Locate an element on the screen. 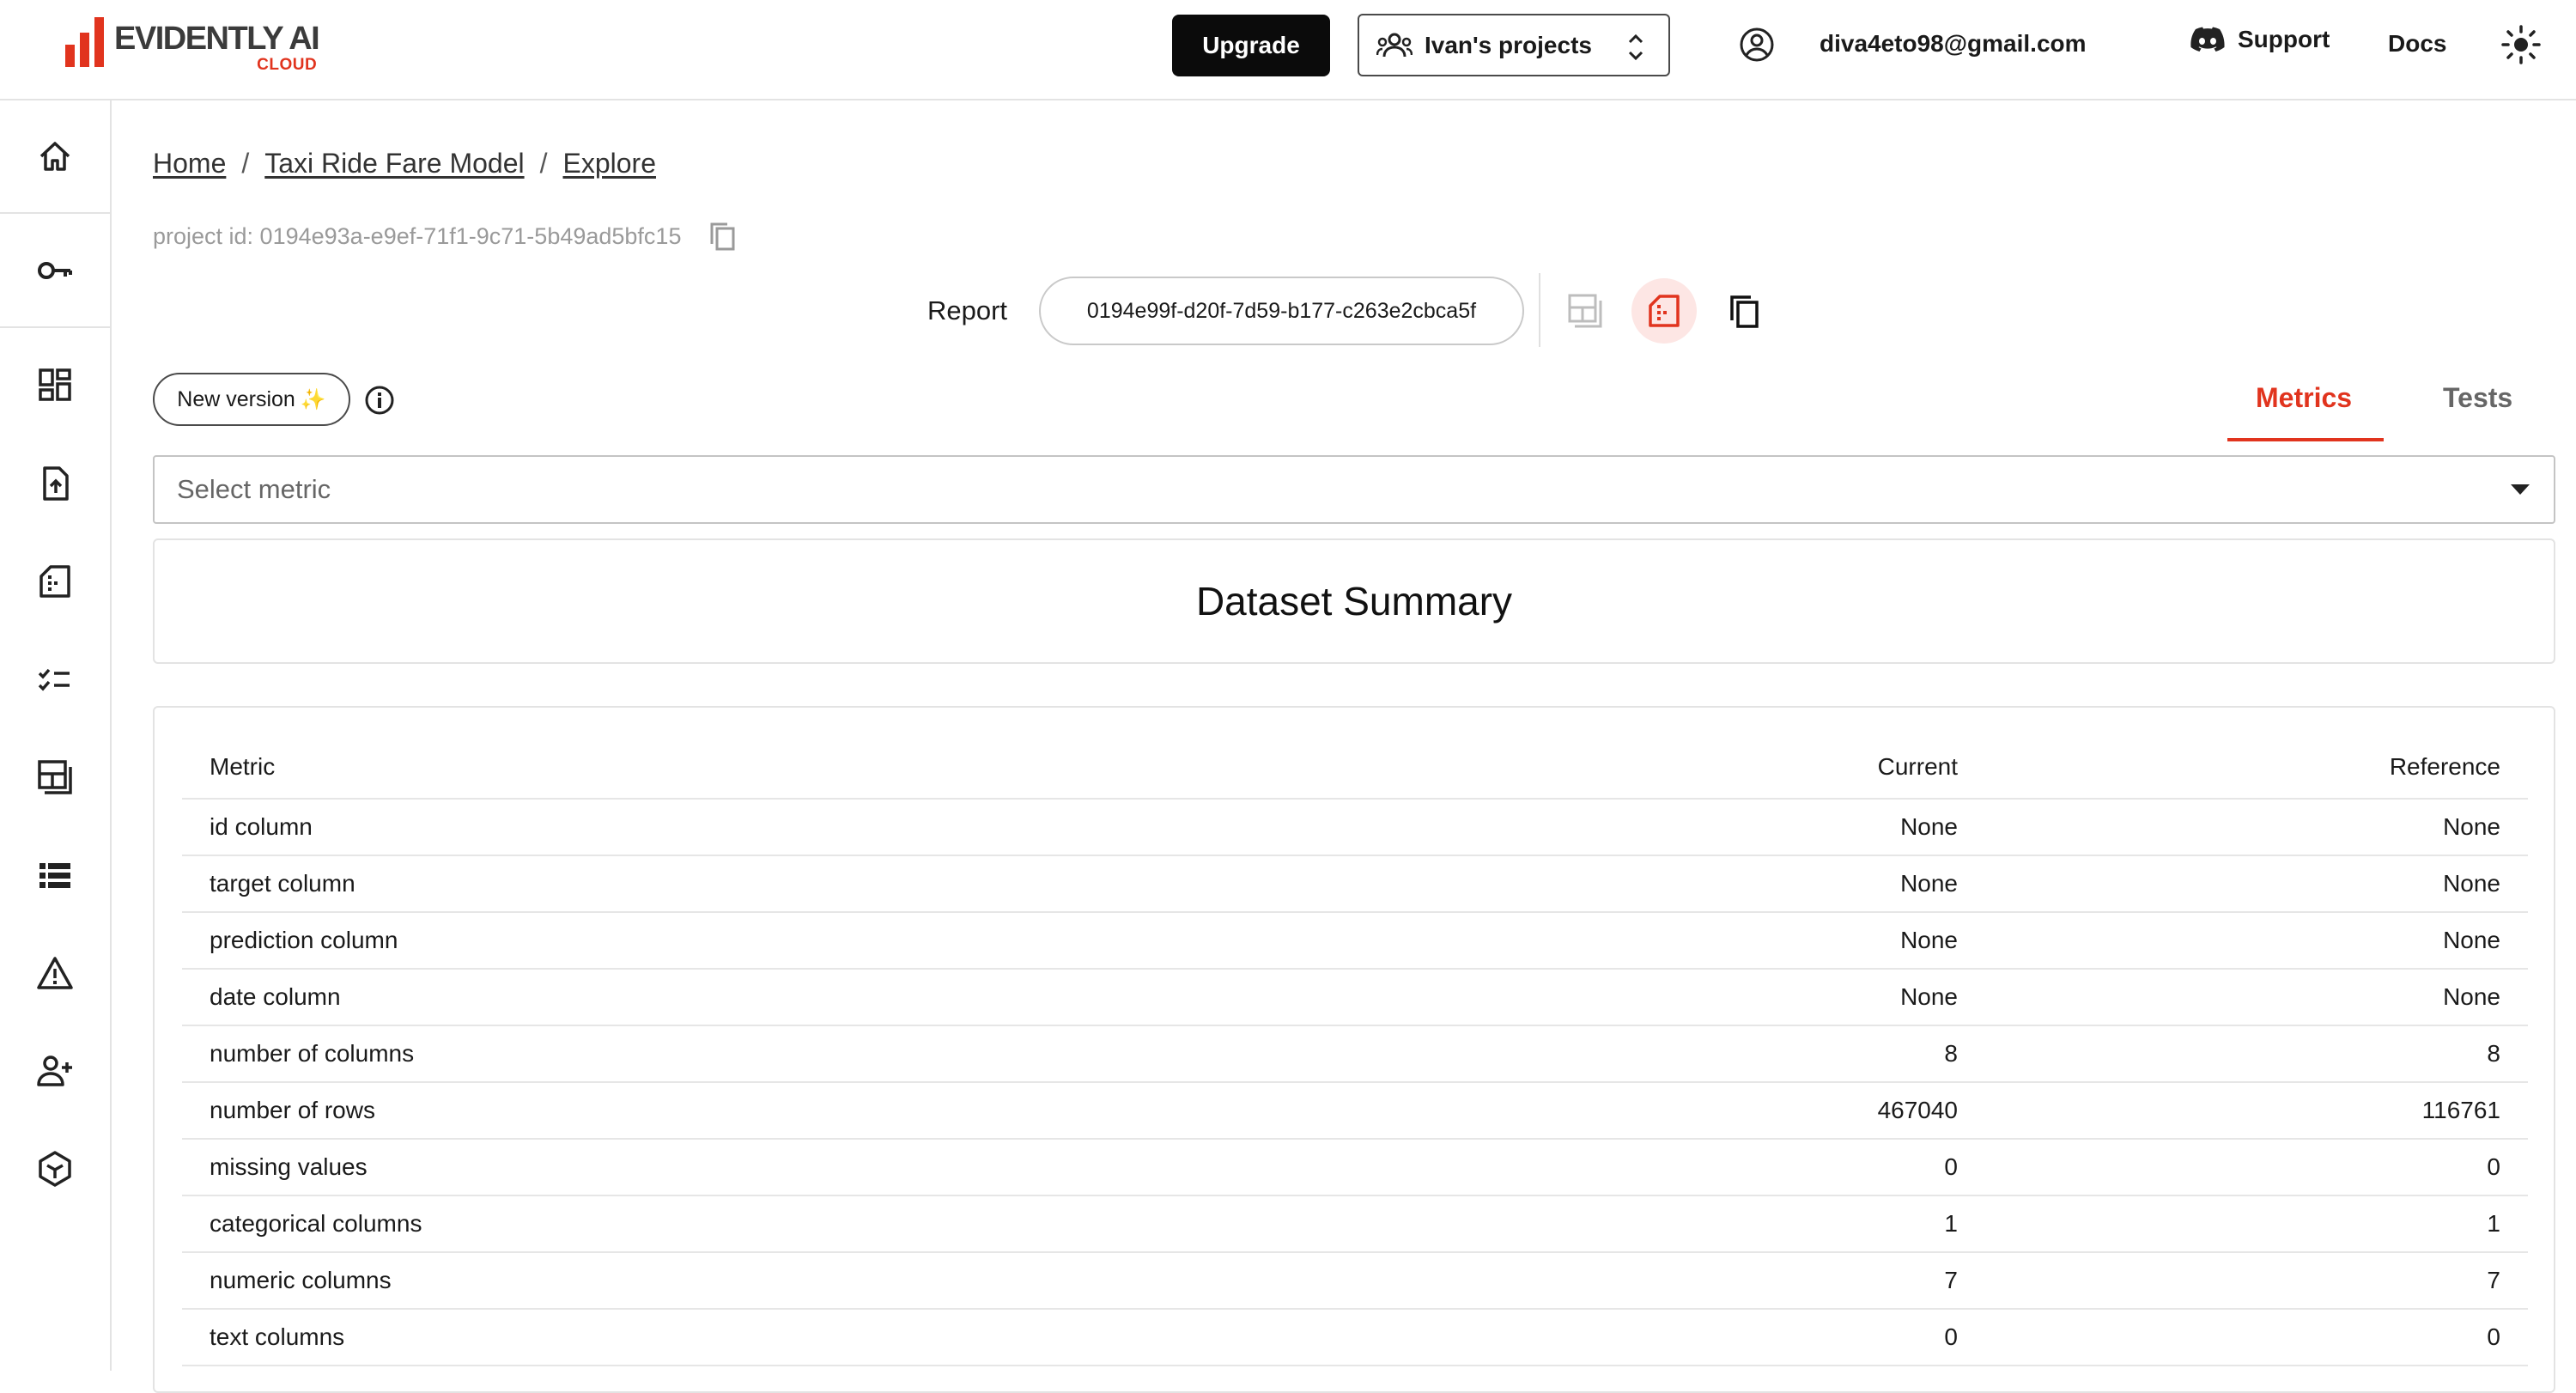  evidently-logo: EVIDENTLY AI CLOUD is located at coordinates (192, 46).